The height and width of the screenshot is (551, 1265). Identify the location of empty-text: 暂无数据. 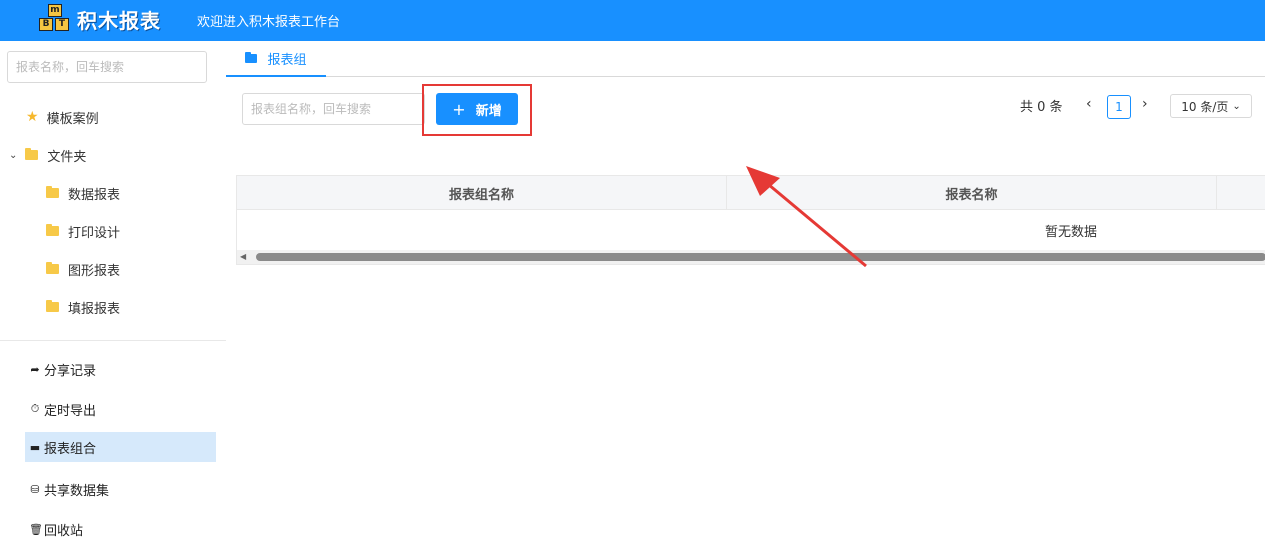
(1071, 232).